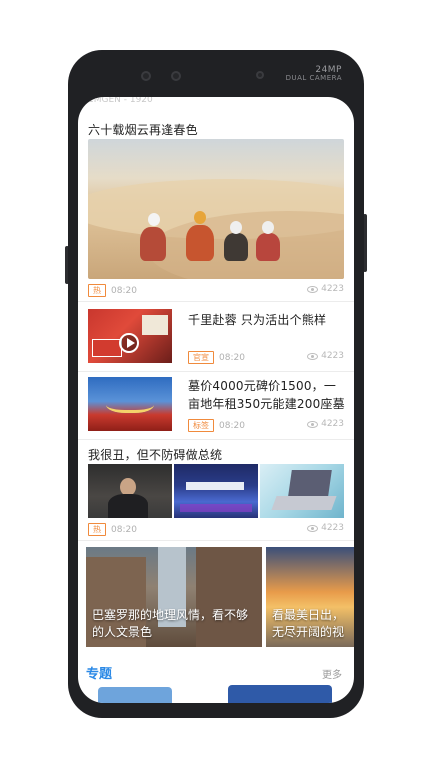 Image resolution: width=432 pixels, height=768 pixels. Describe the element at coordinates (325, 356) in the screenshot. I see `views-count-2: 4223` at that location.